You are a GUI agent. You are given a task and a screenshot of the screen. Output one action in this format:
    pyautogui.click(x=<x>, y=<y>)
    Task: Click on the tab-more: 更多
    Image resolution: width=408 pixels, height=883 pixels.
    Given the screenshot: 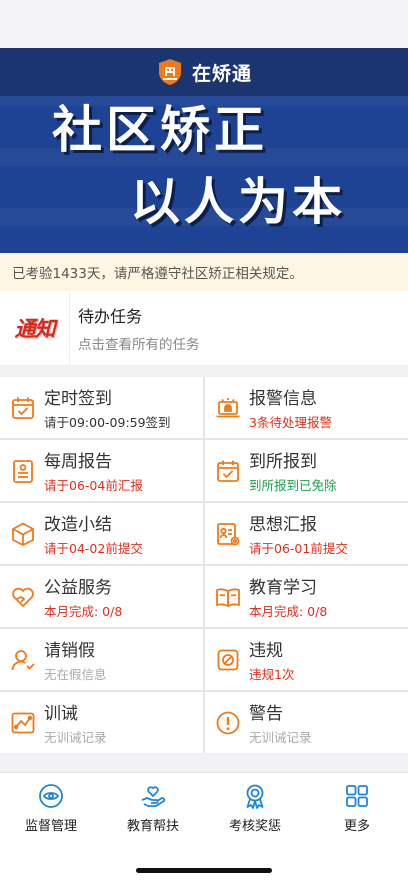 What is the action you would take?
    pyautogui.click(x=357, y=808)
    